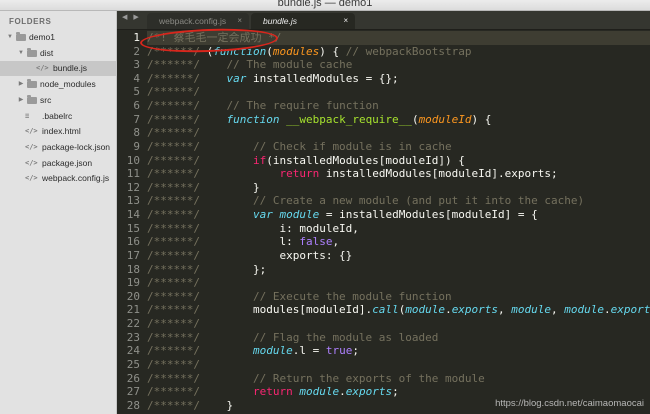  I want to click on window-title: bundle.js — demo1, so click(325, 4).